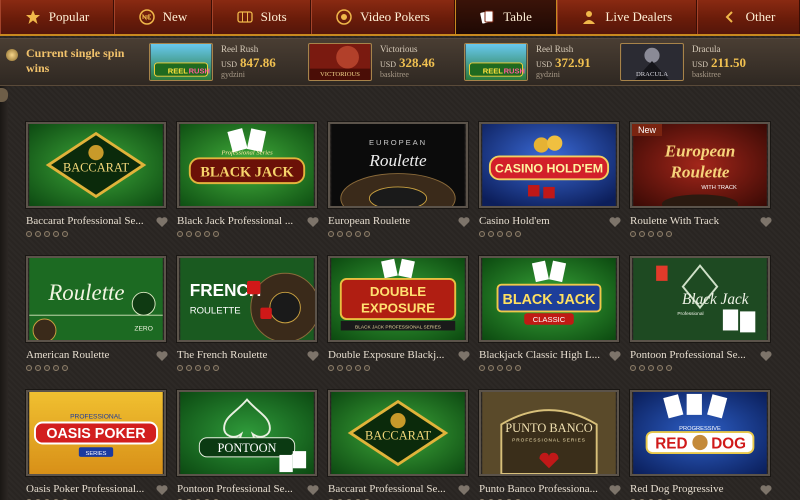 The width and height of the screenshot is (800, 500). What do you see at coordinates (162, 17) in the screenshot?
I see `tab-new: New` at bounding box center [162, 17].